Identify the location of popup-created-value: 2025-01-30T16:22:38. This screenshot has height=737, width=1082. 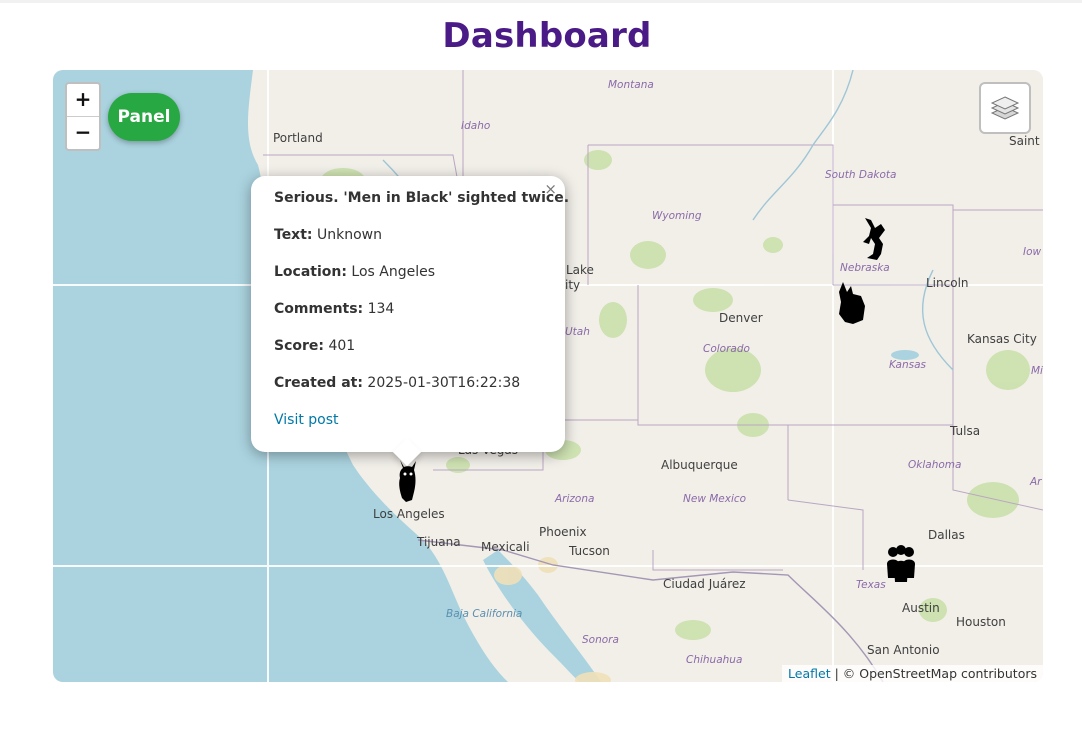
(444, 383).